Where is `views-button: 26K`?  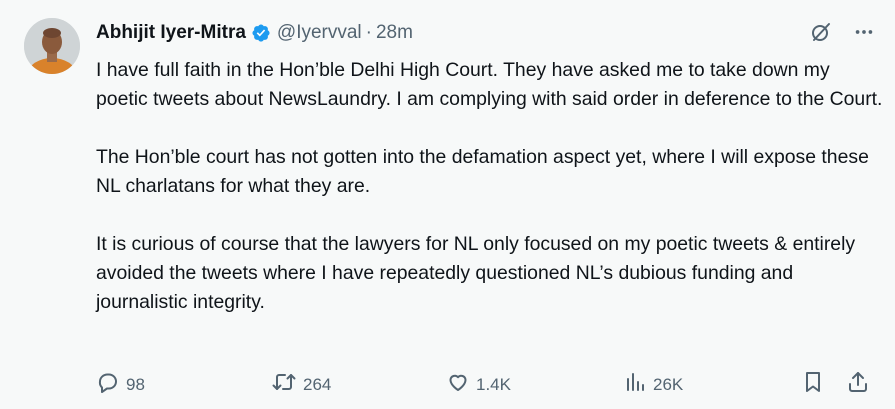
views-button: 26K is located at coordinates (653, 384).